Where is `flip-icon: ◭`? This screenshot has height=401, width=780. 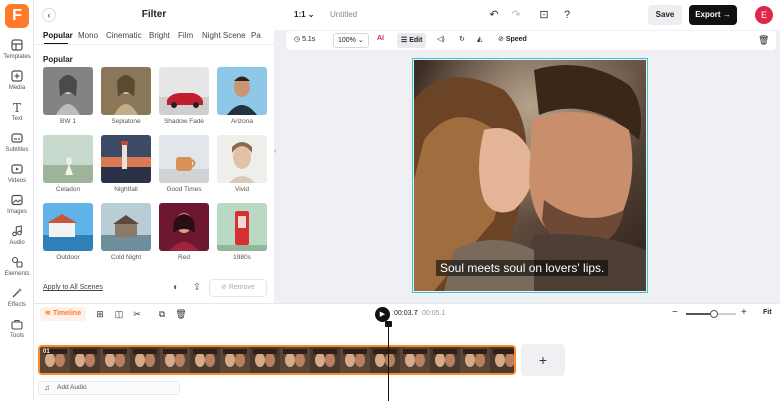 flip-icon: ◭ is located at coordinates (479, 39).